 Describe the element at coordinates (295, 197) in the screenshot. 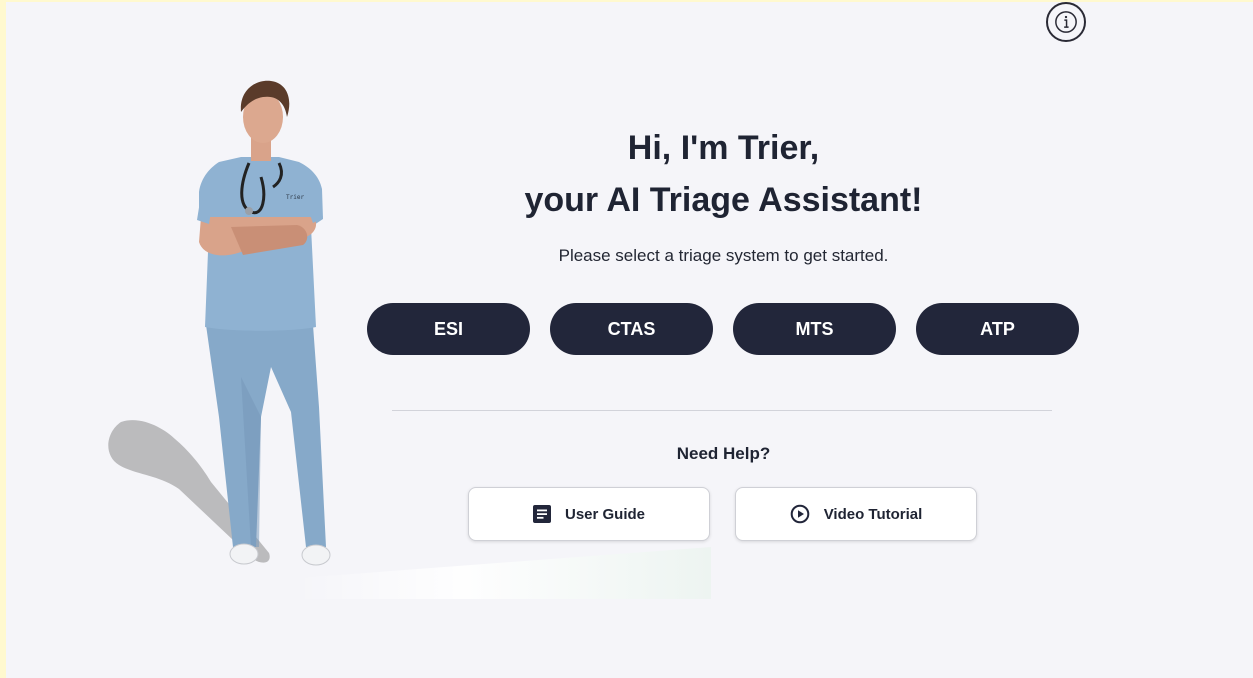

I see `avatar-badge-text: Trier` at that location.